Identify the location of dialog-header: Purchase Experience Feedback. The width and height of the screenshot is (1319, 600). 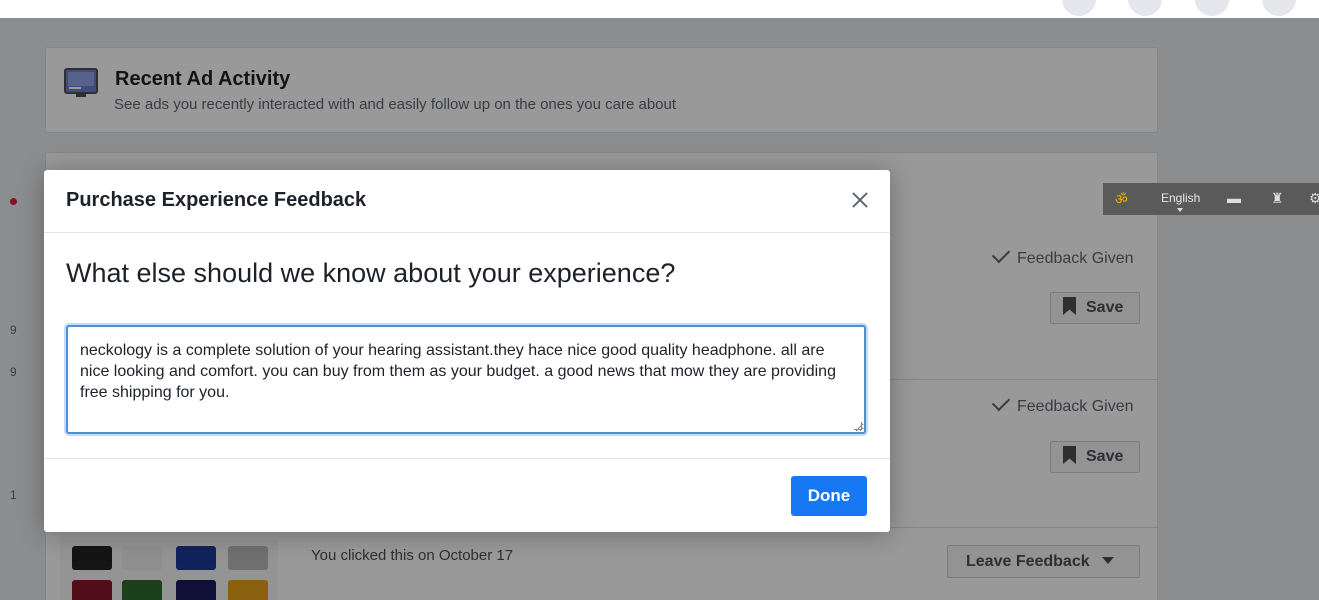
(467, 201).